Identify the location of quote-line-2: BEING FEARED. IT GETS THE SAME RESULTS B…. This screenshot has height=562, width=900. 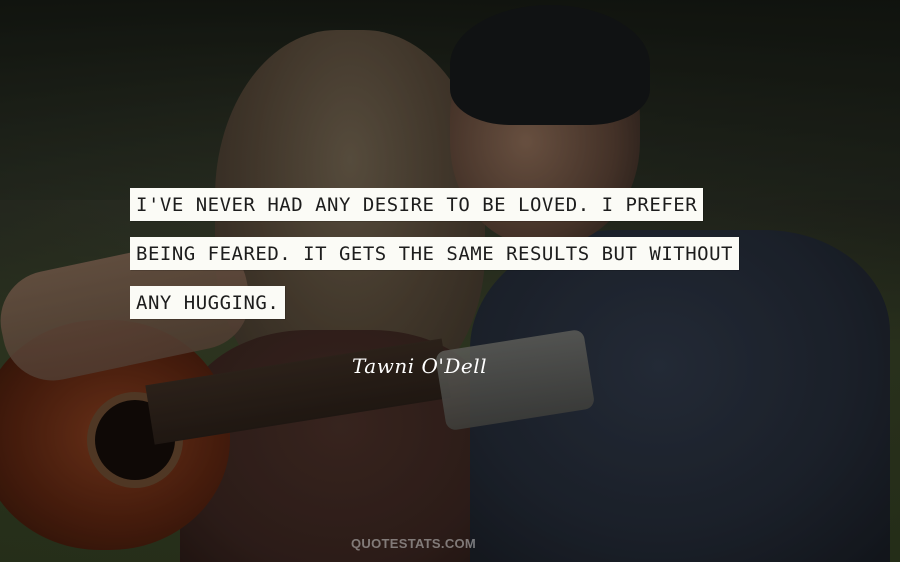
(434, 253).